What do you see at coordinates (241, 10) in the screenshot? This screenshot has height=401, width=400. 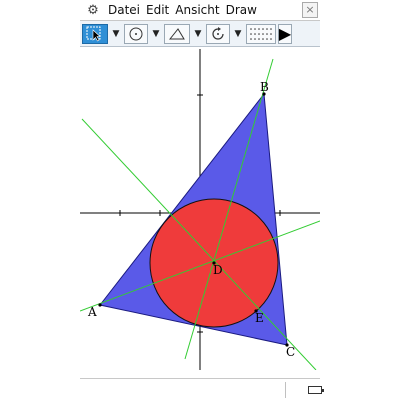 I see `menu-draw: Draw` at bounding box center [241, 10].